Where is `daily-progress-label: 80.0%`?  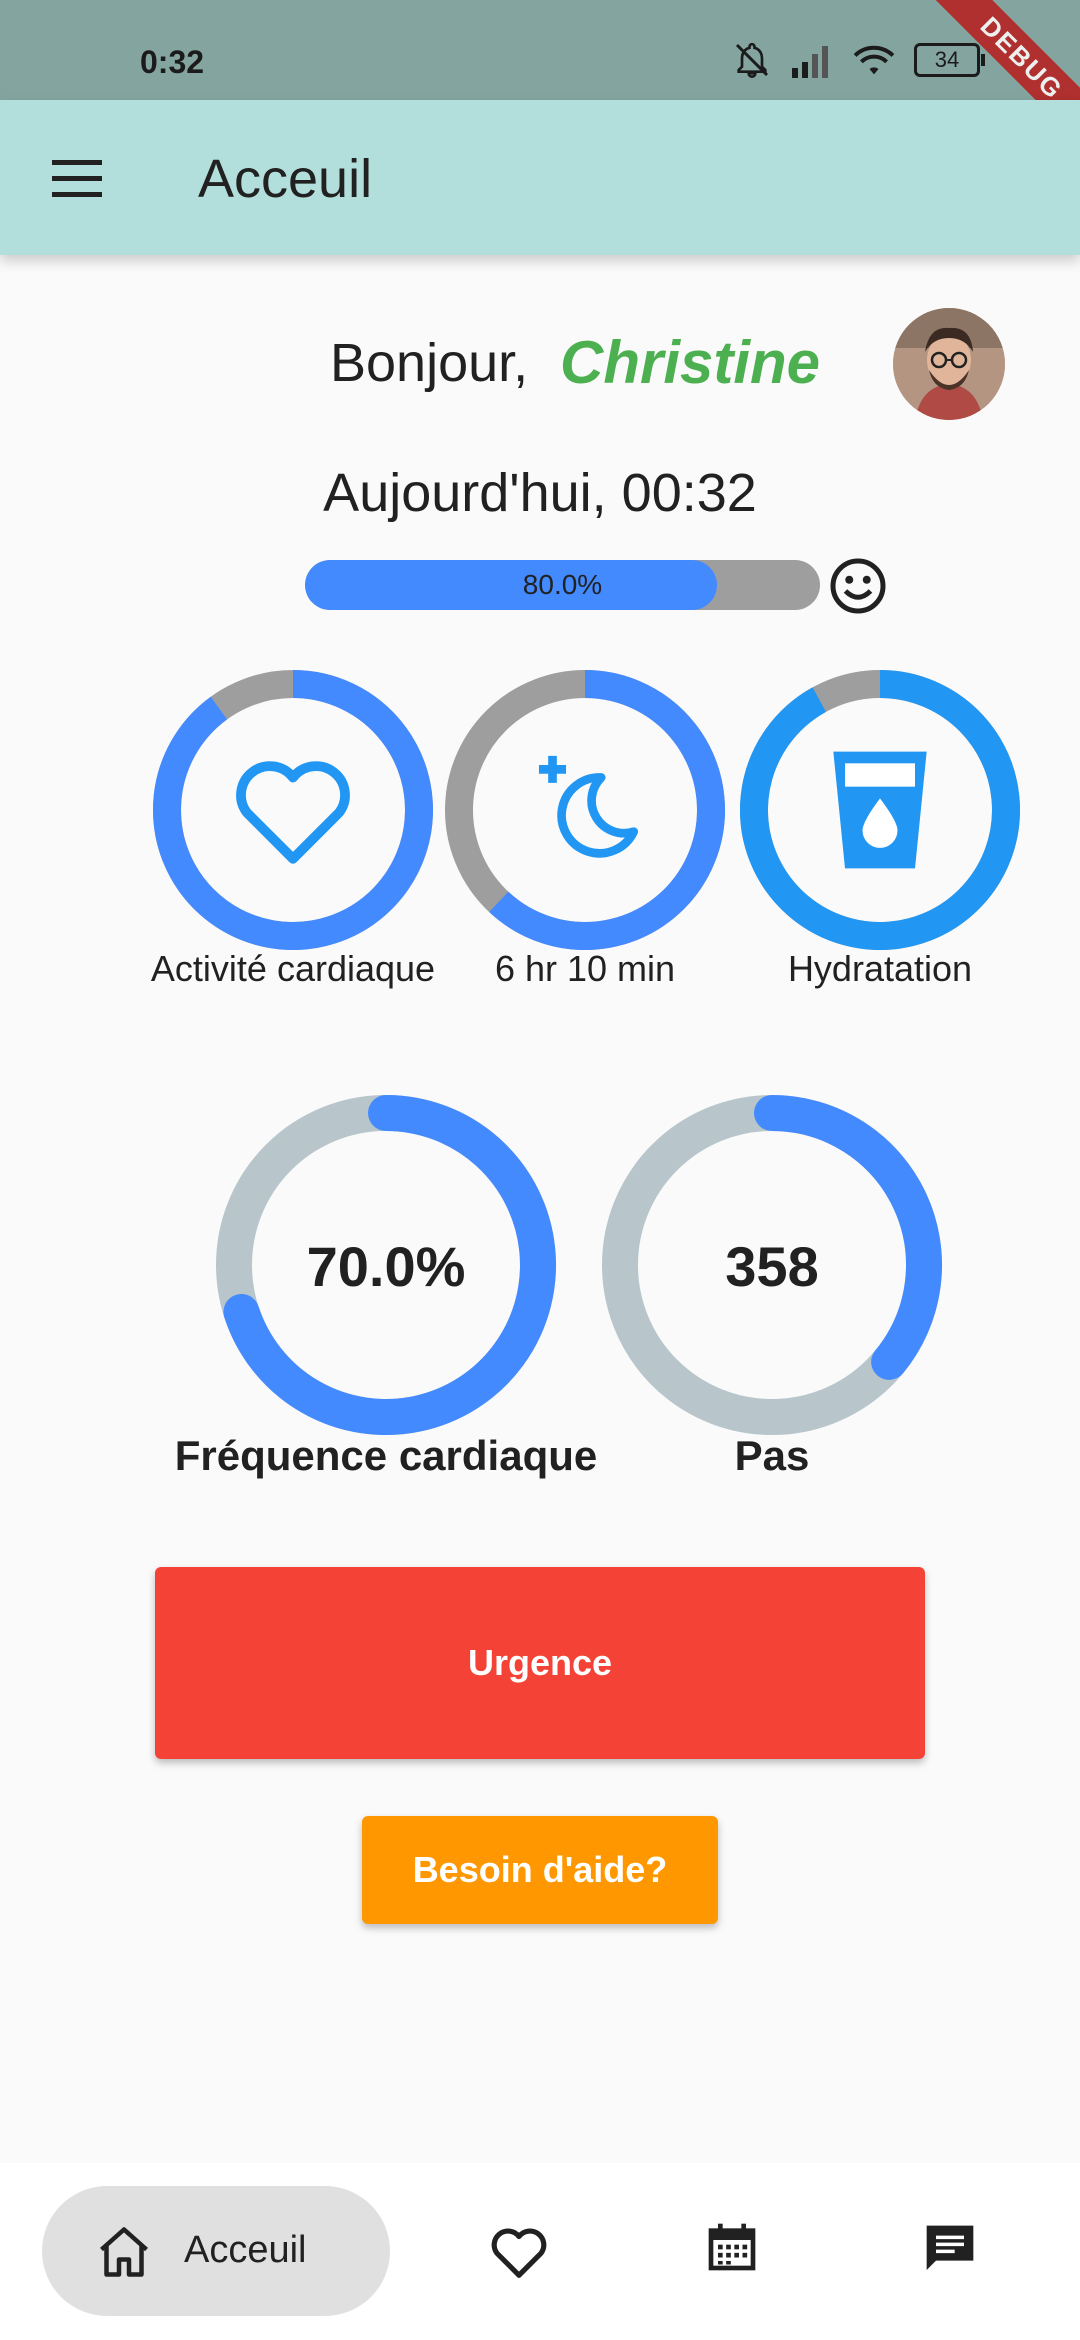
daily-progress-label: 80.0% is located at coordinates (562, 584).